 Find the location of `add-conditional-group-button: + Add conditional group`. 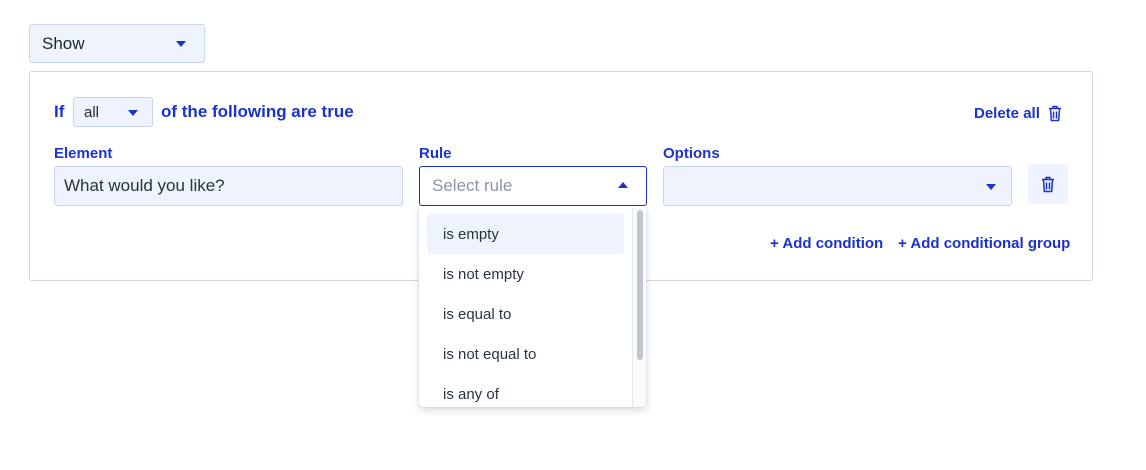

add-conditional-group-button: + Add conditional group is located at coordinates (984, 243).